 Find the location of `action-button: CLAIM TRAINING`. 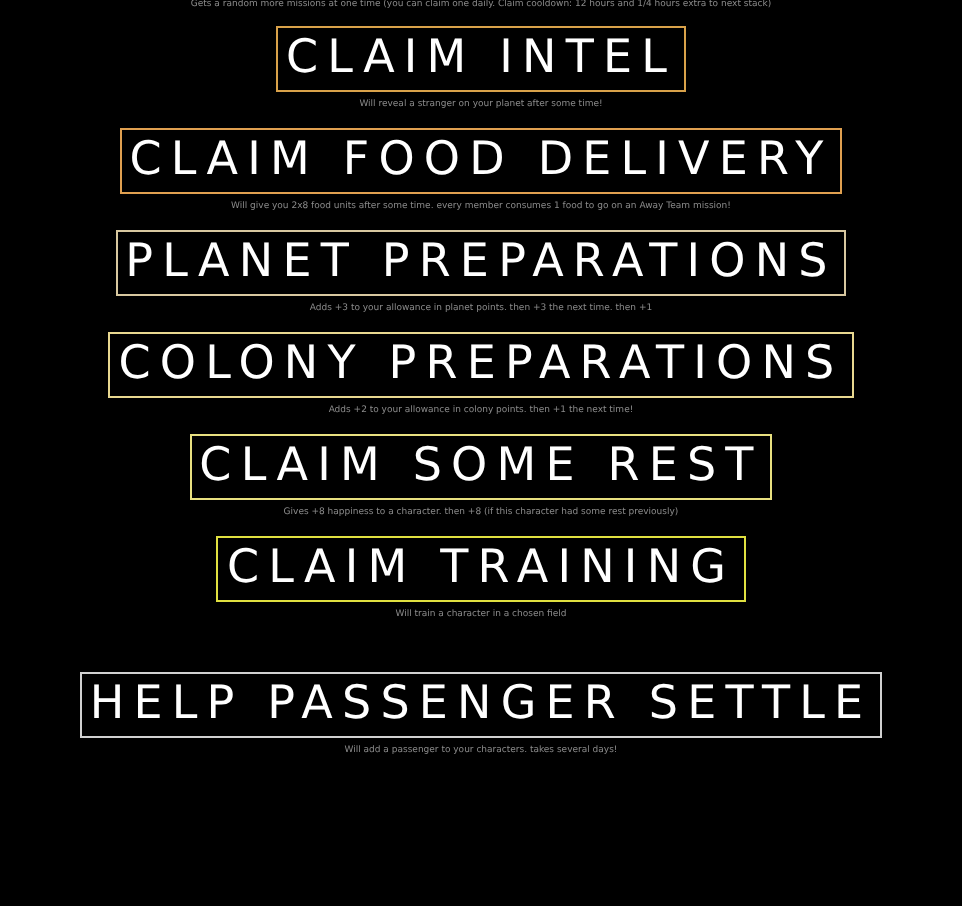

action-button: CLAIM TRAINING is located at coordinates (481, 569).